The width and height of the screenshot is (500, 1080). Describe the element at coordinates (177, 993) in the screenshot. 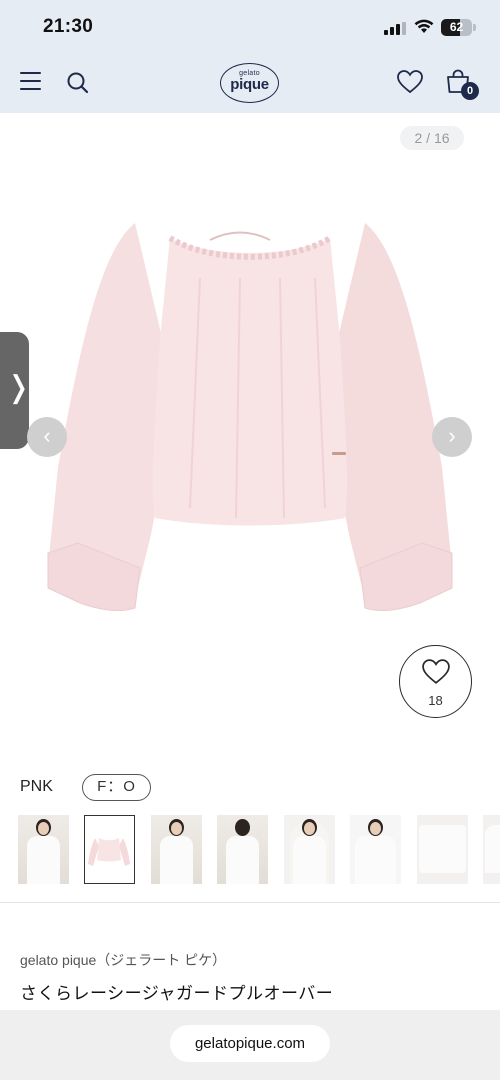

I see `product-title: さくらレーシージャガードプルオーバー` at that location.